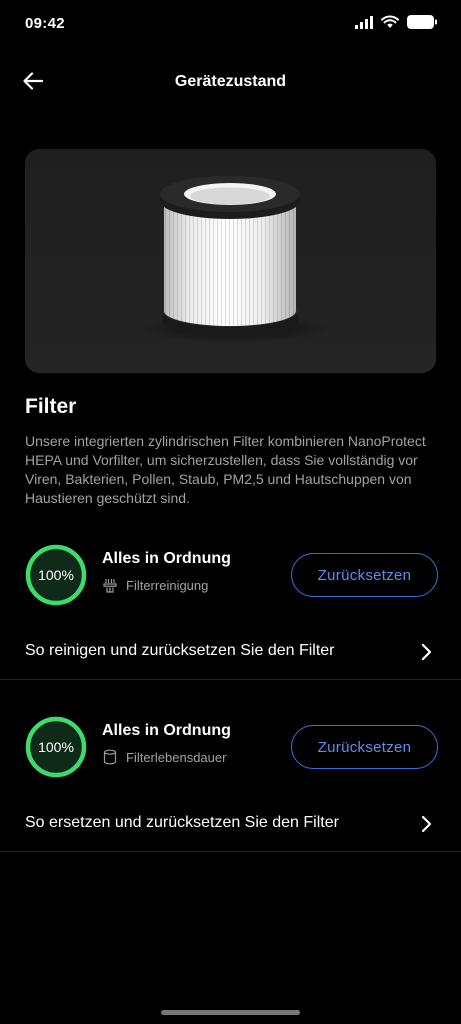  Describe the element at coordinates (364, 24) in the screenshot. I see `cellular-signal-icon` at that location.